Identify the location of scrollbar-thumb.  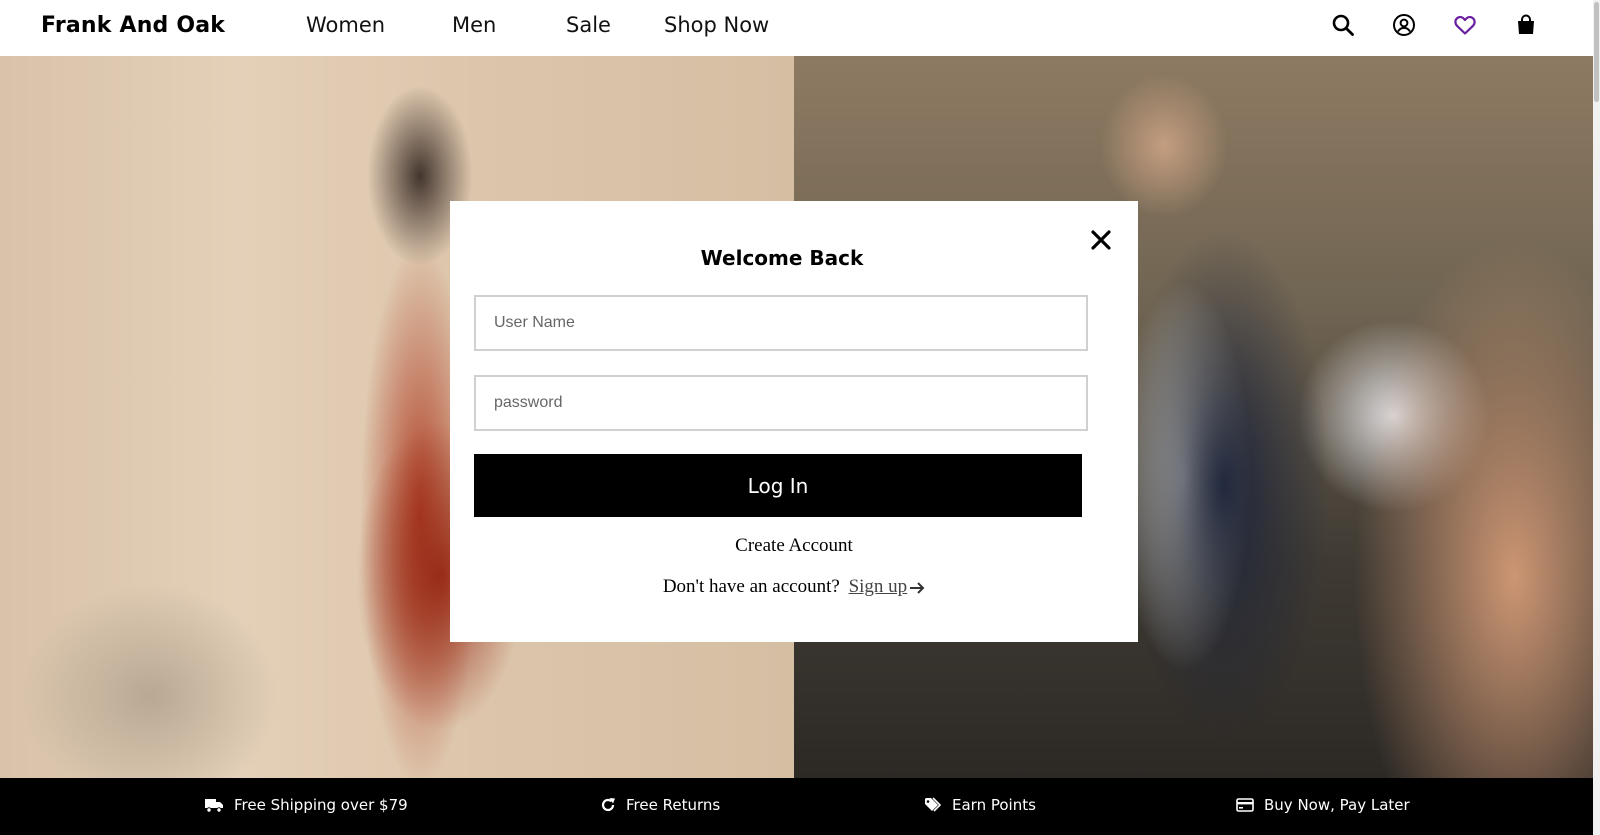
(1596, 52).